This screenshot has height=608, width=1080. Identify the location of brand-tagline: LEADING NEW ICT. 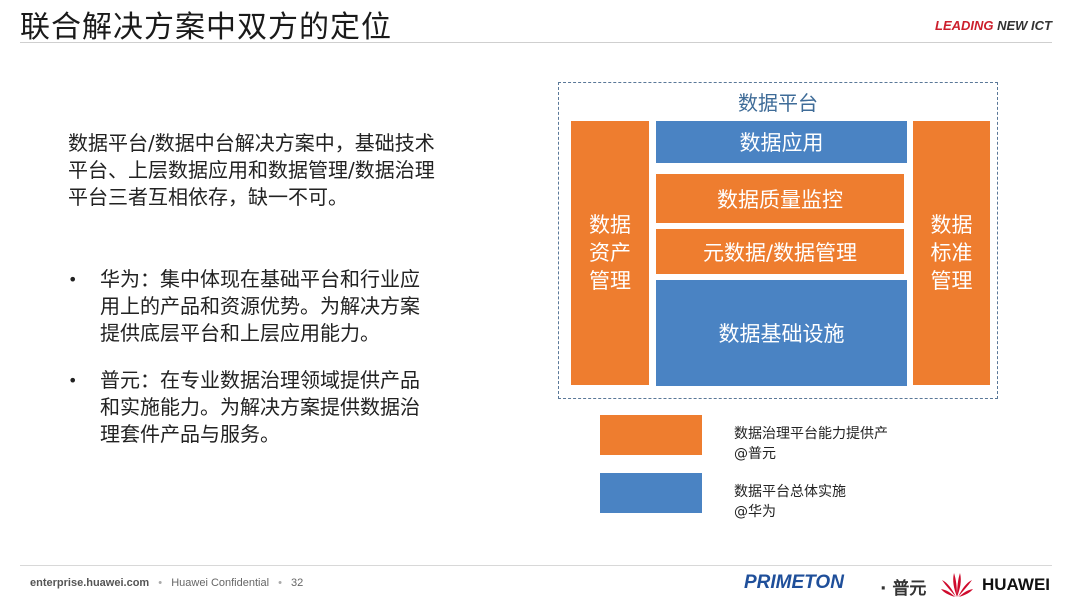
(993, 25).